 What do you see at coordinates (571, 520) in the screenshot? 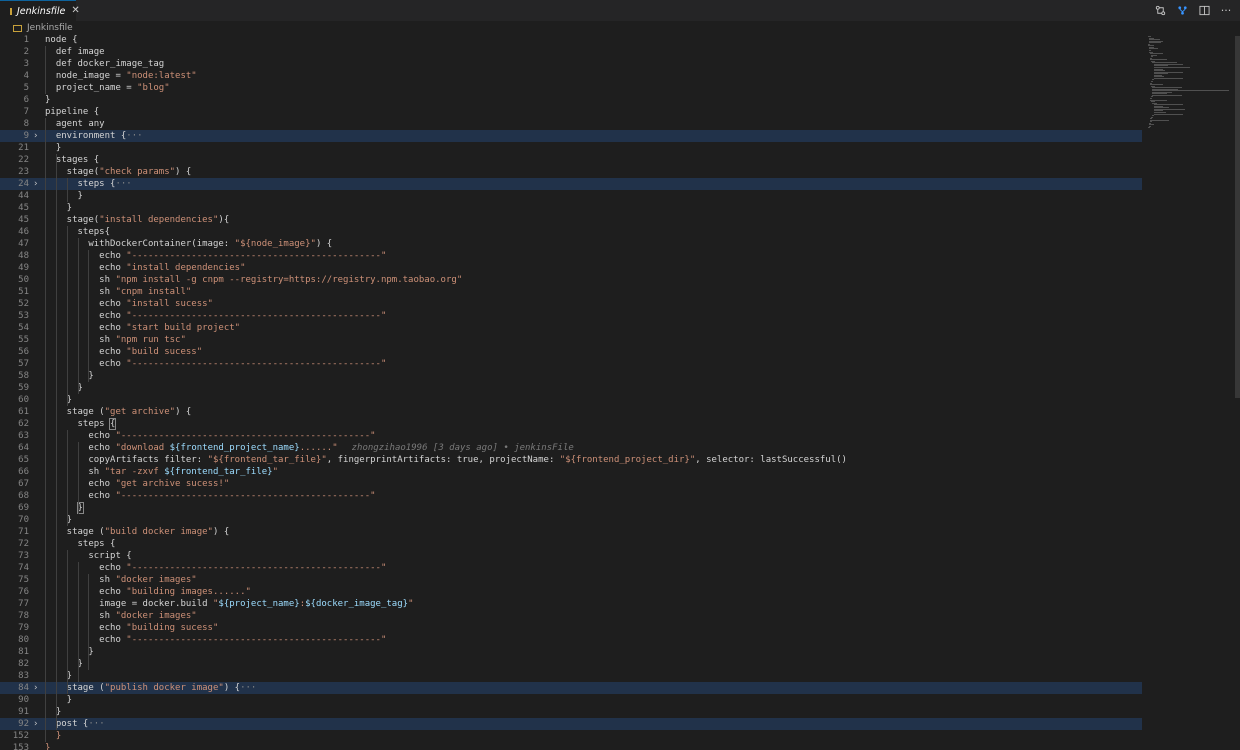
I see `code-line: 70 }` at bounding box center [571, 520].